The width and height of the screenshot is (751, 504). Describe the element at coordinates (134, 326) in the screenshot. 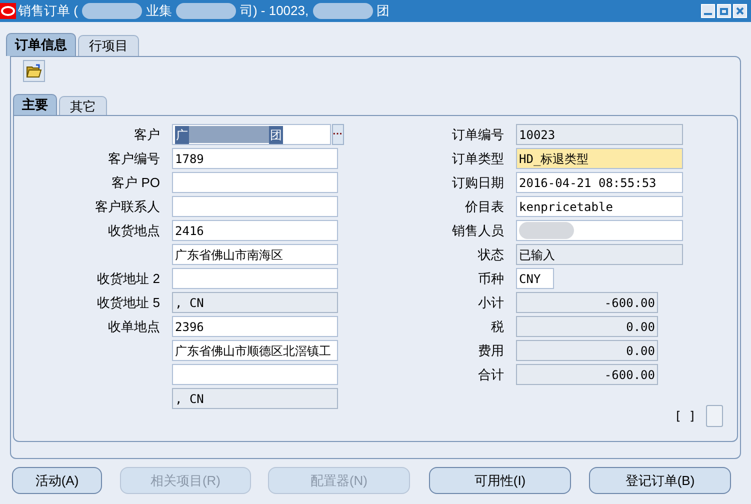

I see `field-label: 收单地点` at that location.